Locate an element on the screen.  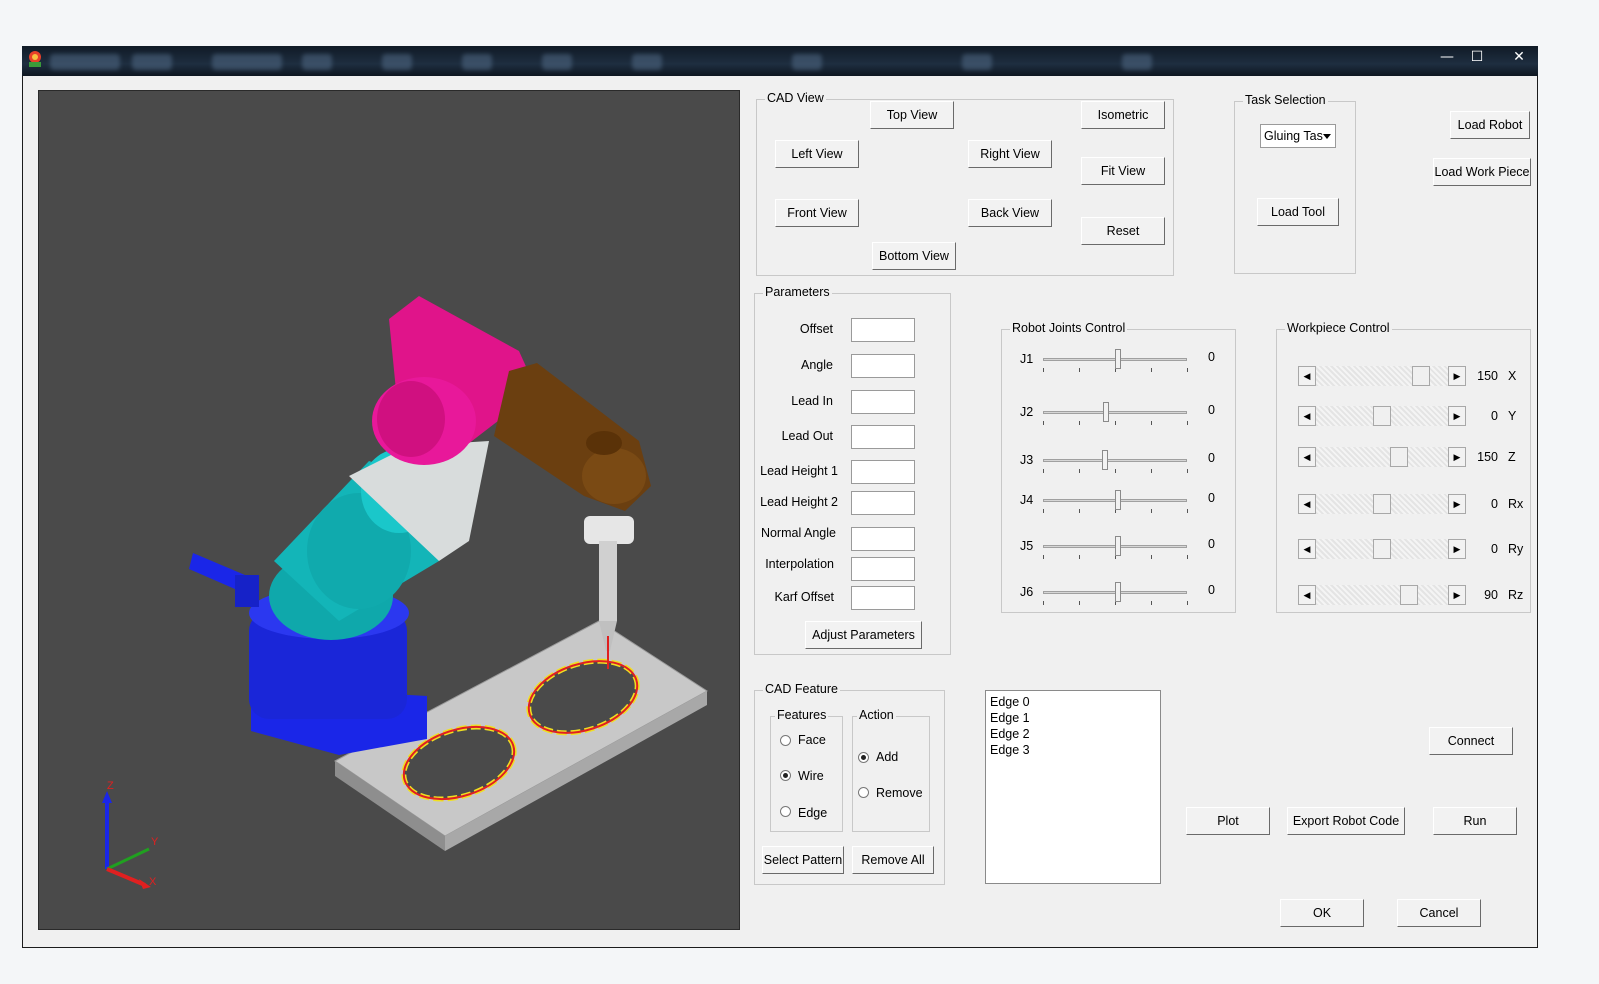
connect-button: Connect is located at coordinates (1471, 741).